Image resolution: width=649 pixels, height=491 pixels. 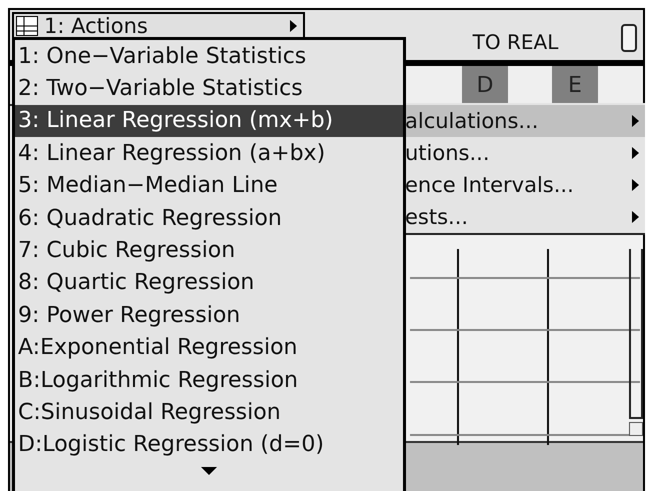 What do you see at coordinates (209, 218) in the screenshot?
I see `menu-item: 6: Quadratic Regression` at bounding box center [209, 218].